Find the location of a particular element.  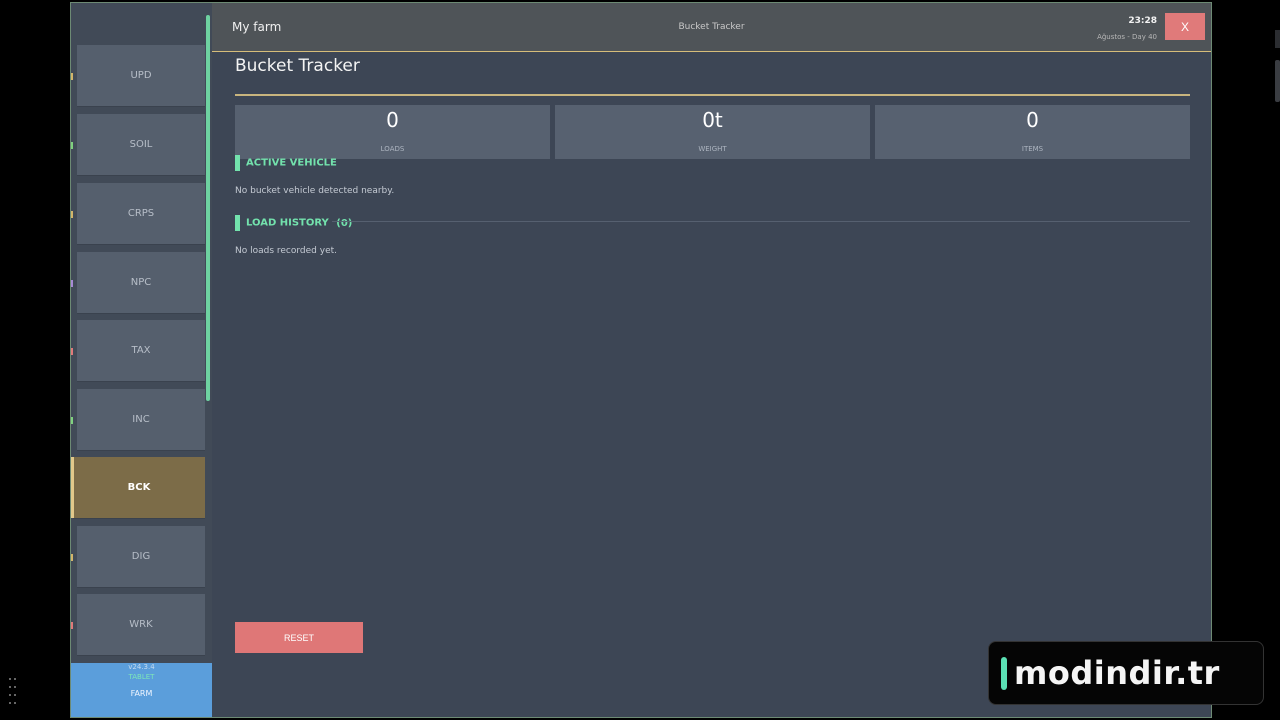

load-history-heading: LOAD HISTORY (0) is located at coordinates (293, 223).